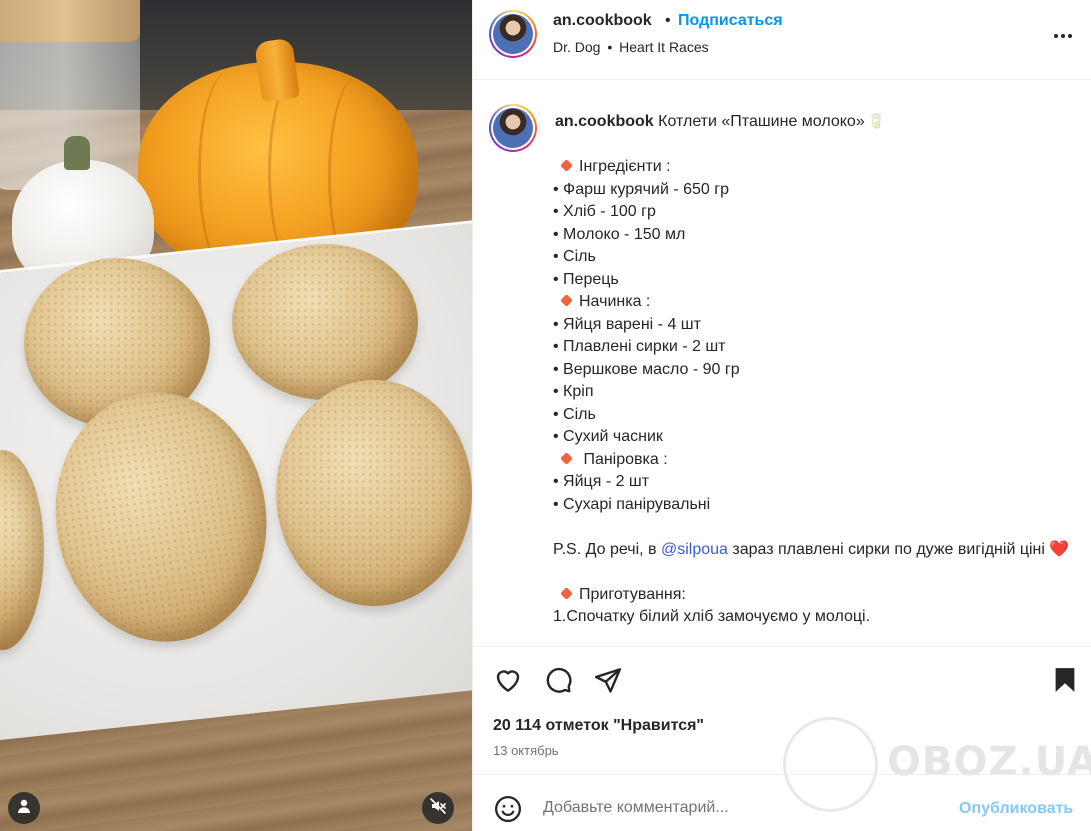 This screenshot has width=1091, height=831. I want to click on audio-artist: Dr. Dog, so click(577, 47).